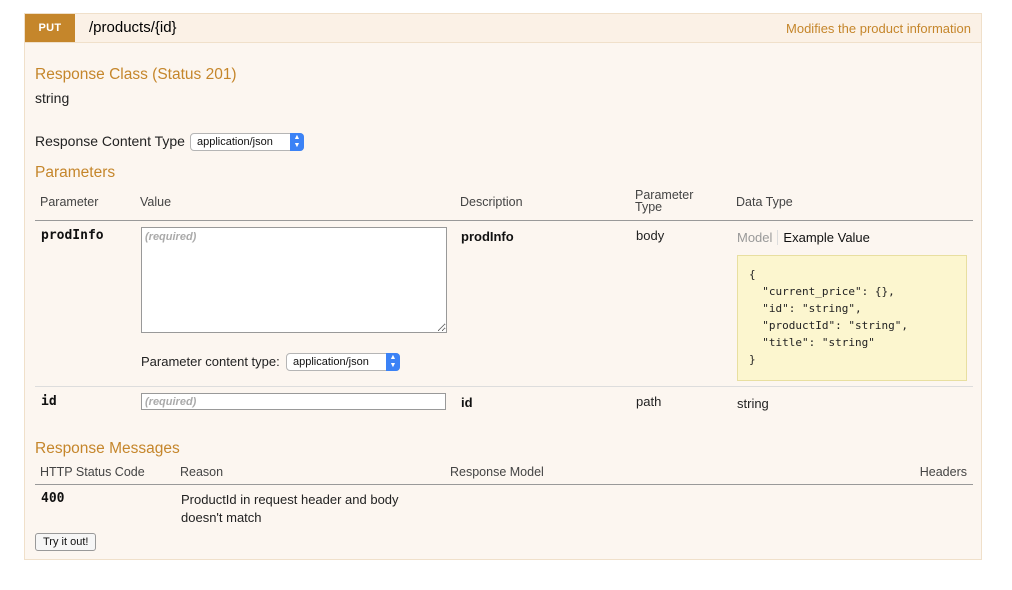  What do you see at coordinates (812, 342) in the screenshot?
I see `example-line: "title": "string"` at bounding box center [812, 342].